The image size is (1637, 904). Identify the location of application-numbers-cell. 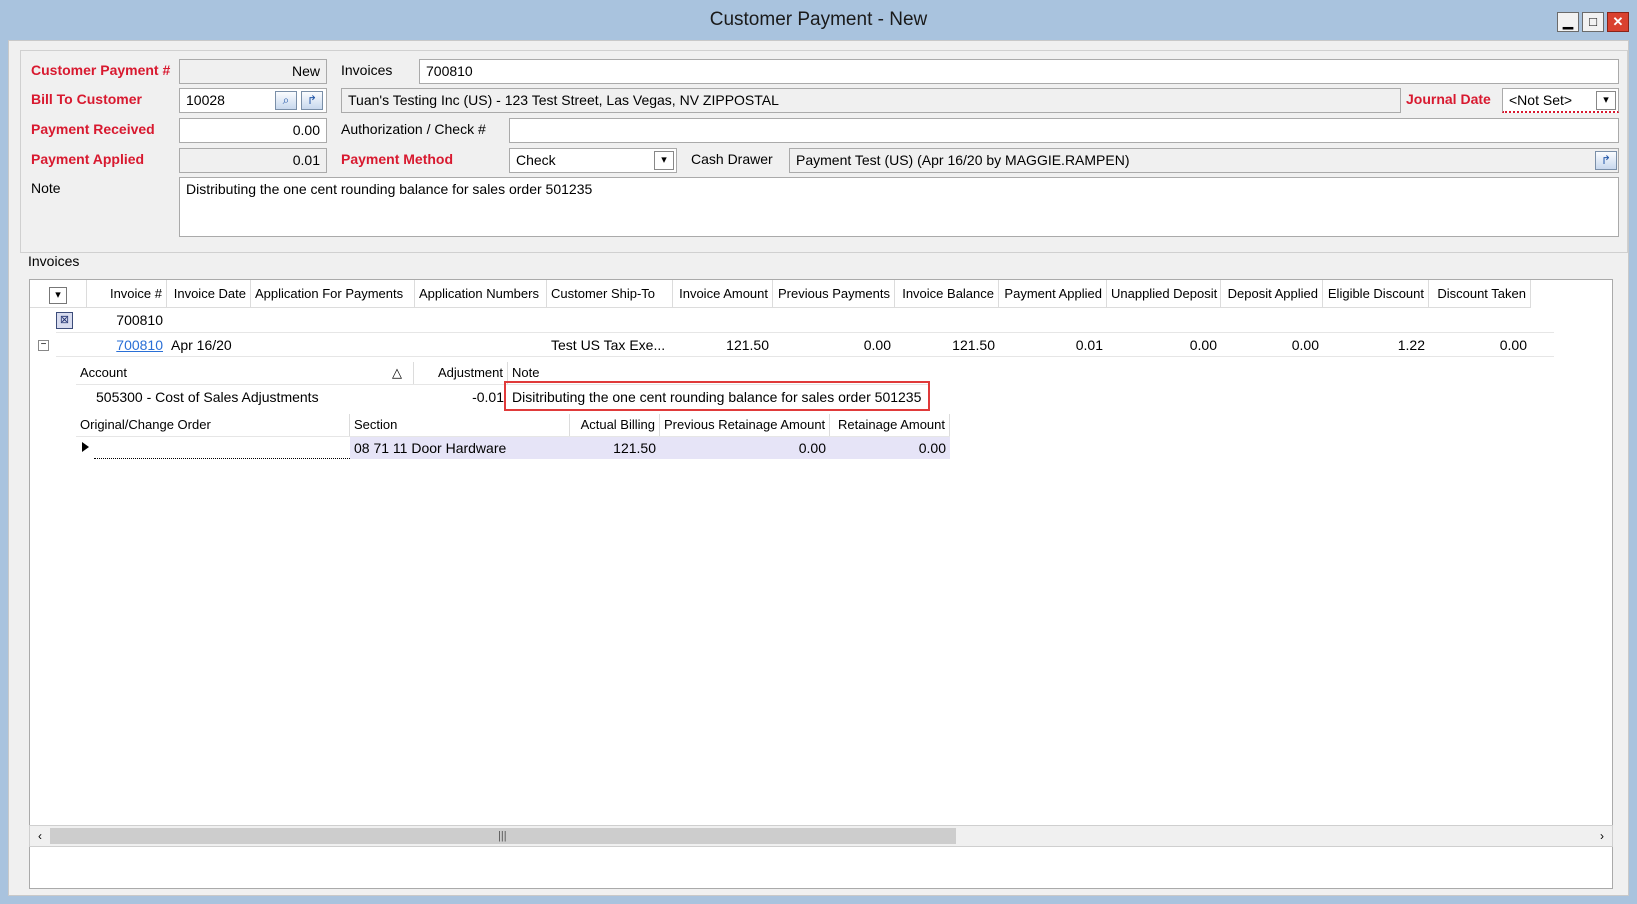
(481, 345).